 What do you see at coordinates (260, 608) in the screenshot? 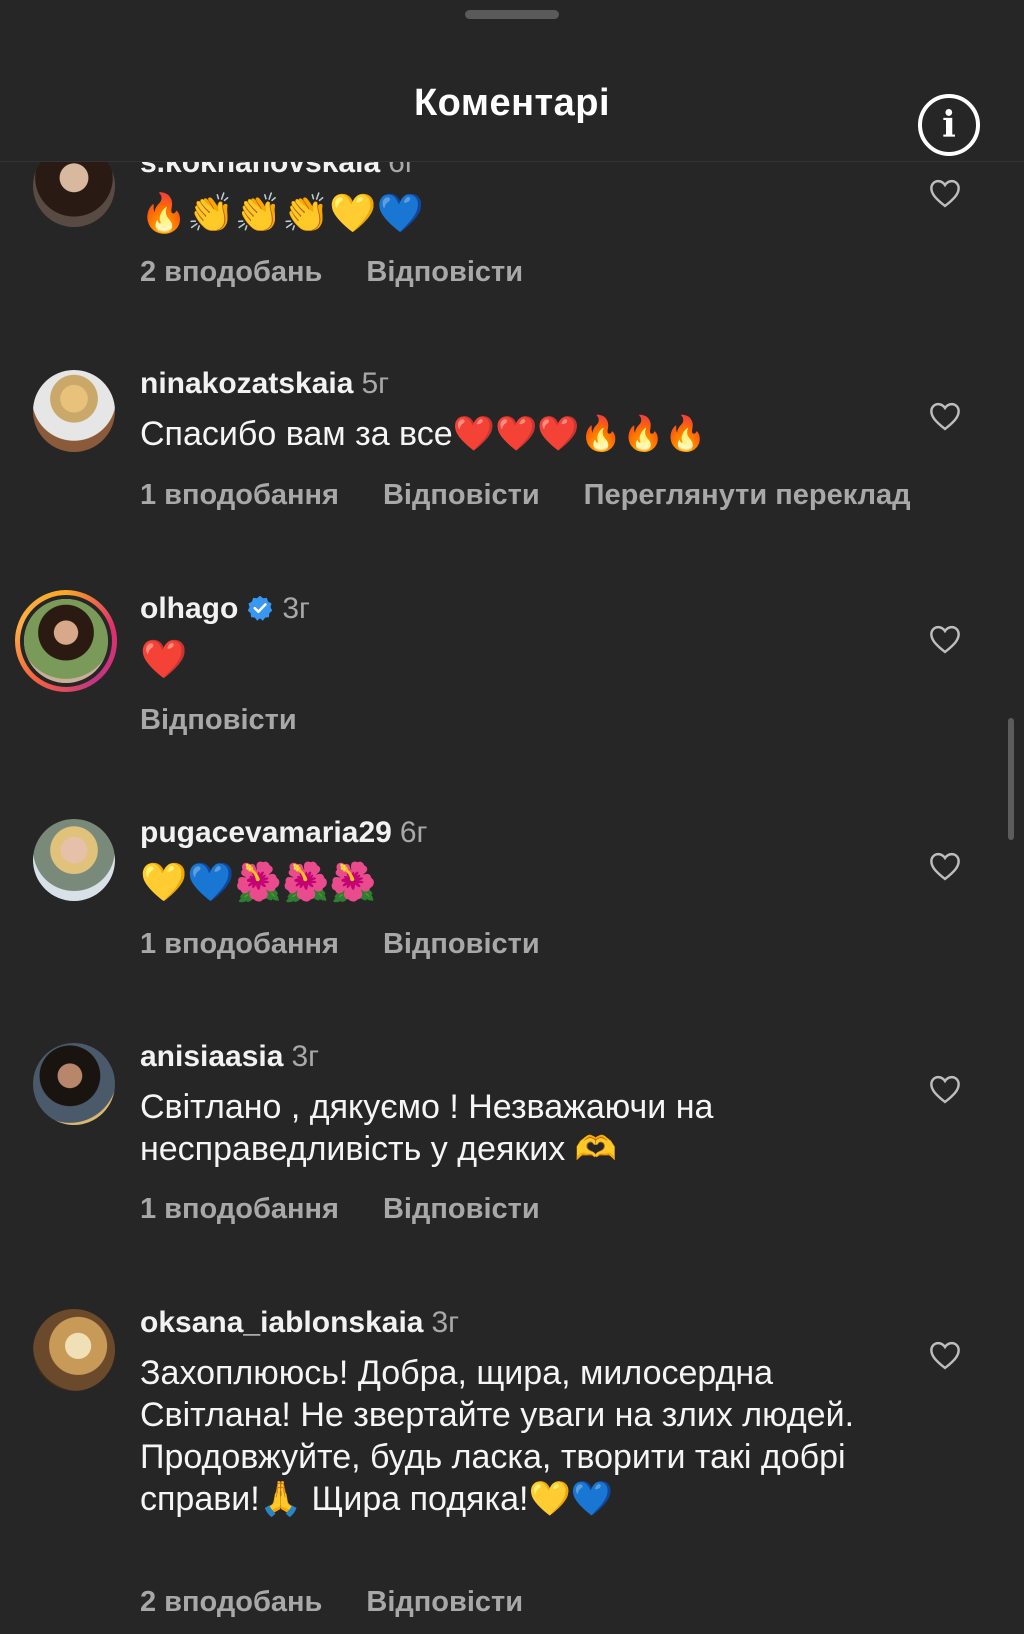
I see `verified-badge-icon` at bounding box center [260, 608].